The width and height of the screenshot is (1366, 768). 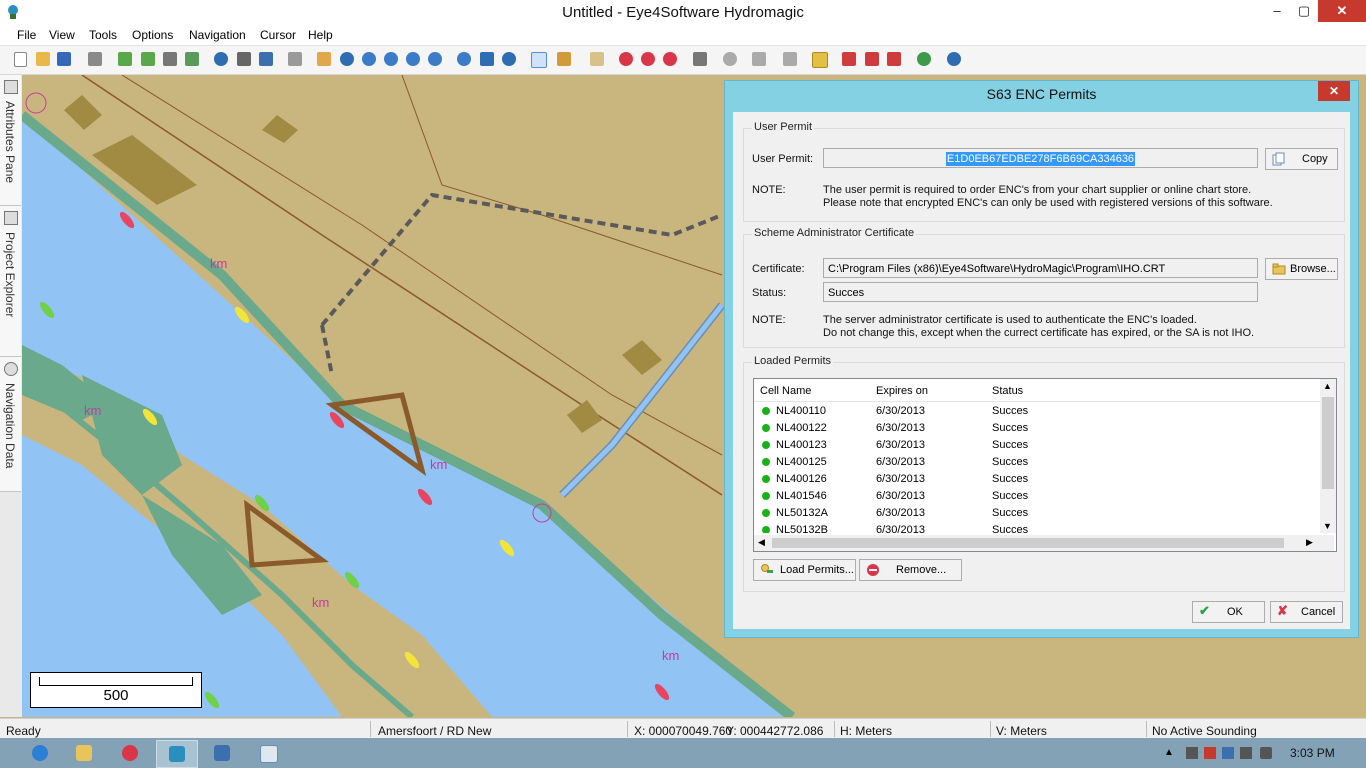 What do you see at coordinates (217, 35) in the screenshot?
I see `menu-navigation: Navigation` at bounding box center [217, 35].